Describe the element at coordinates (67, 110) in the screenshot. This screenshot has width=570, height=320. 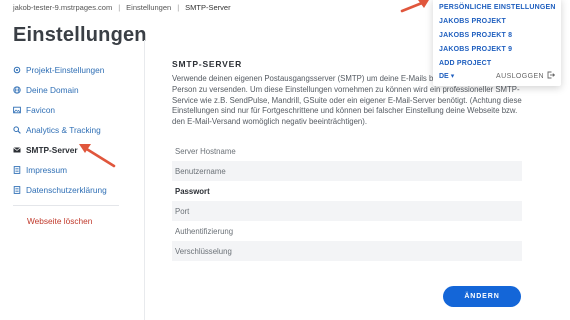
I see `sidebar-item-favicon: Favicon` at that location.